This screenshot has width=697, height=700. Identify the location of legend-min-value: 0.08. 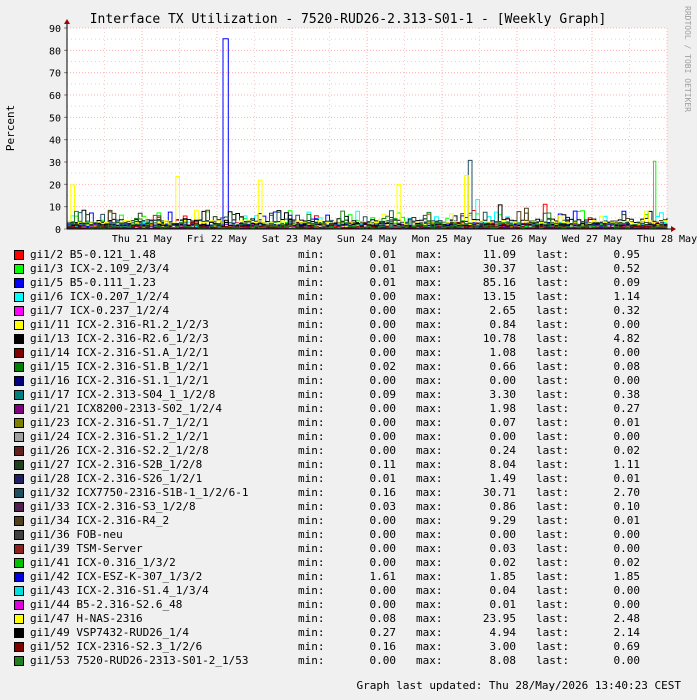
(383, 618).